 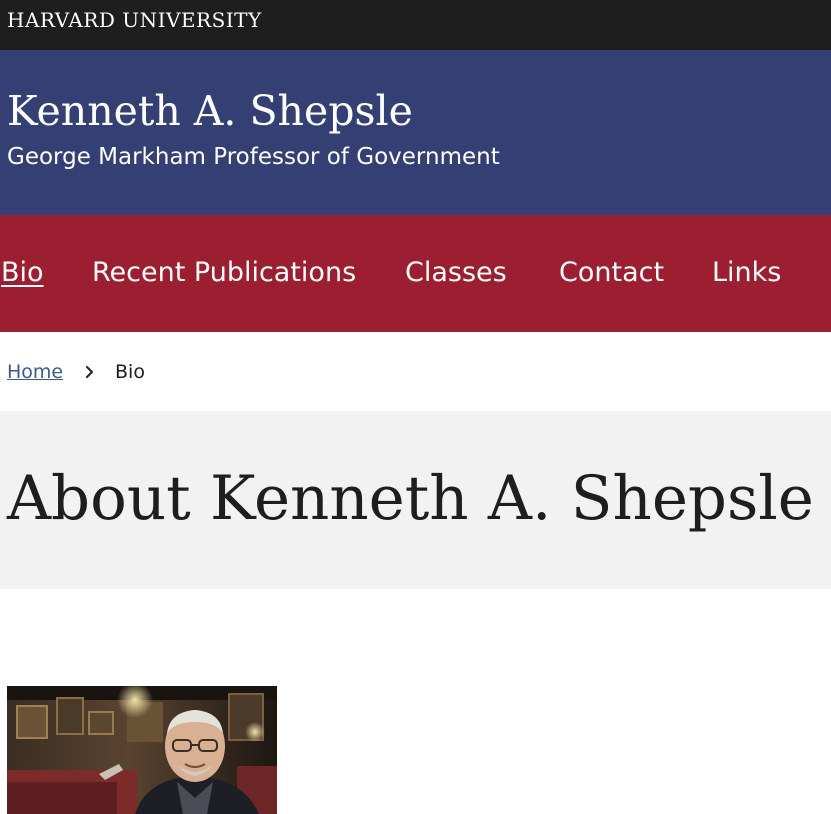 I want to click on page-title: About Kenneth A. Shepsle, so click(x=410, y=498).